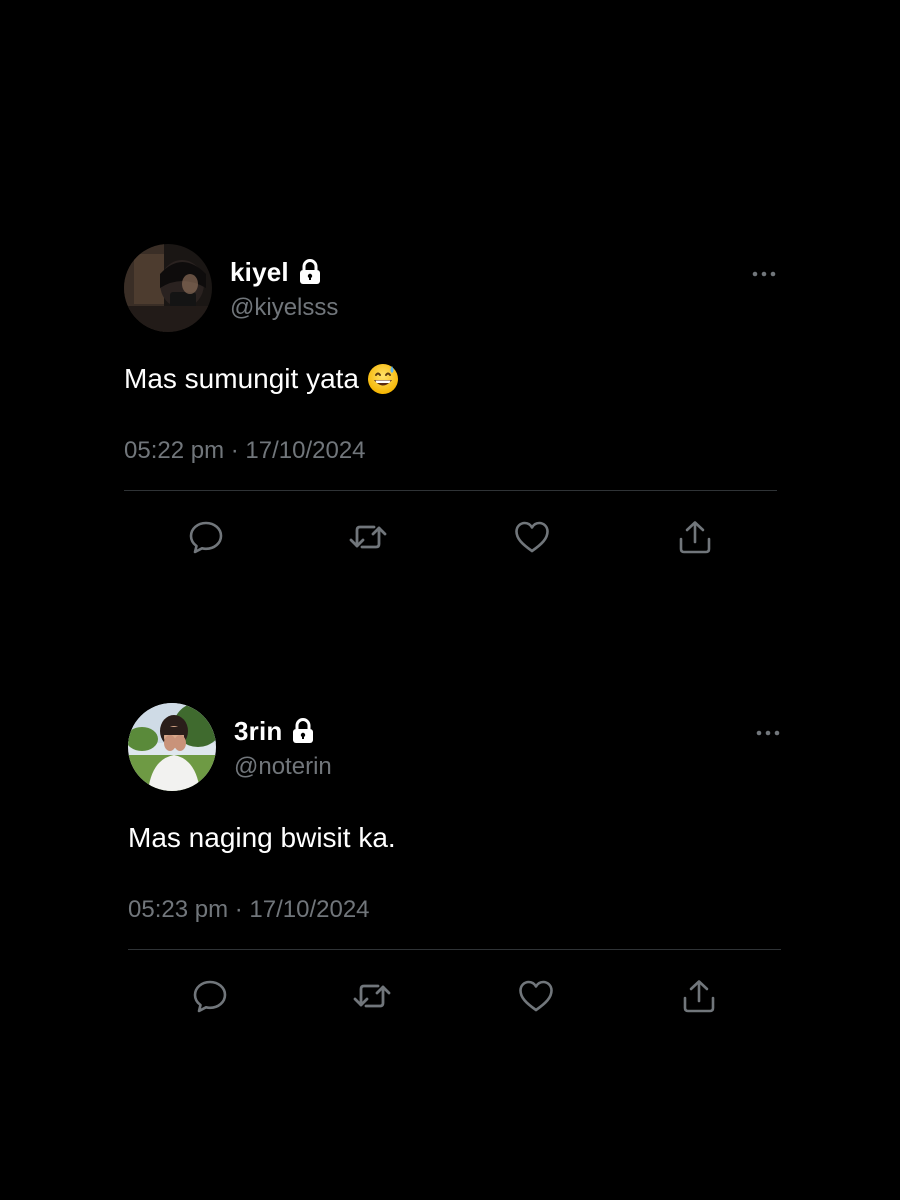 This screenshot has height=1200, width=900. I want to click on display-name-row: 3rin, so click(283, 731).